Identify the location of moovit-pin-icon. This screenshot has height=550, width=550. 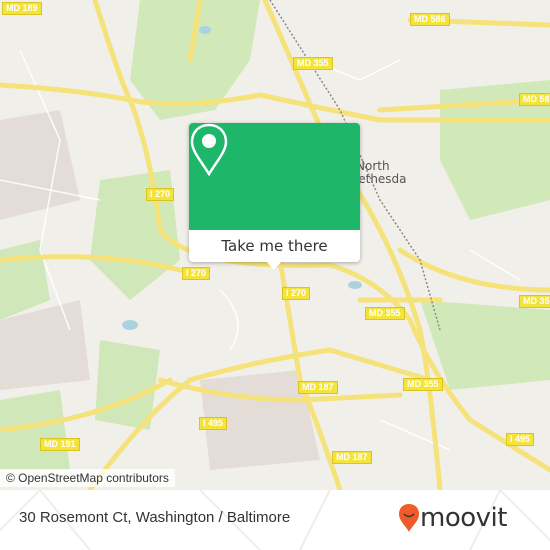
(409, 518).